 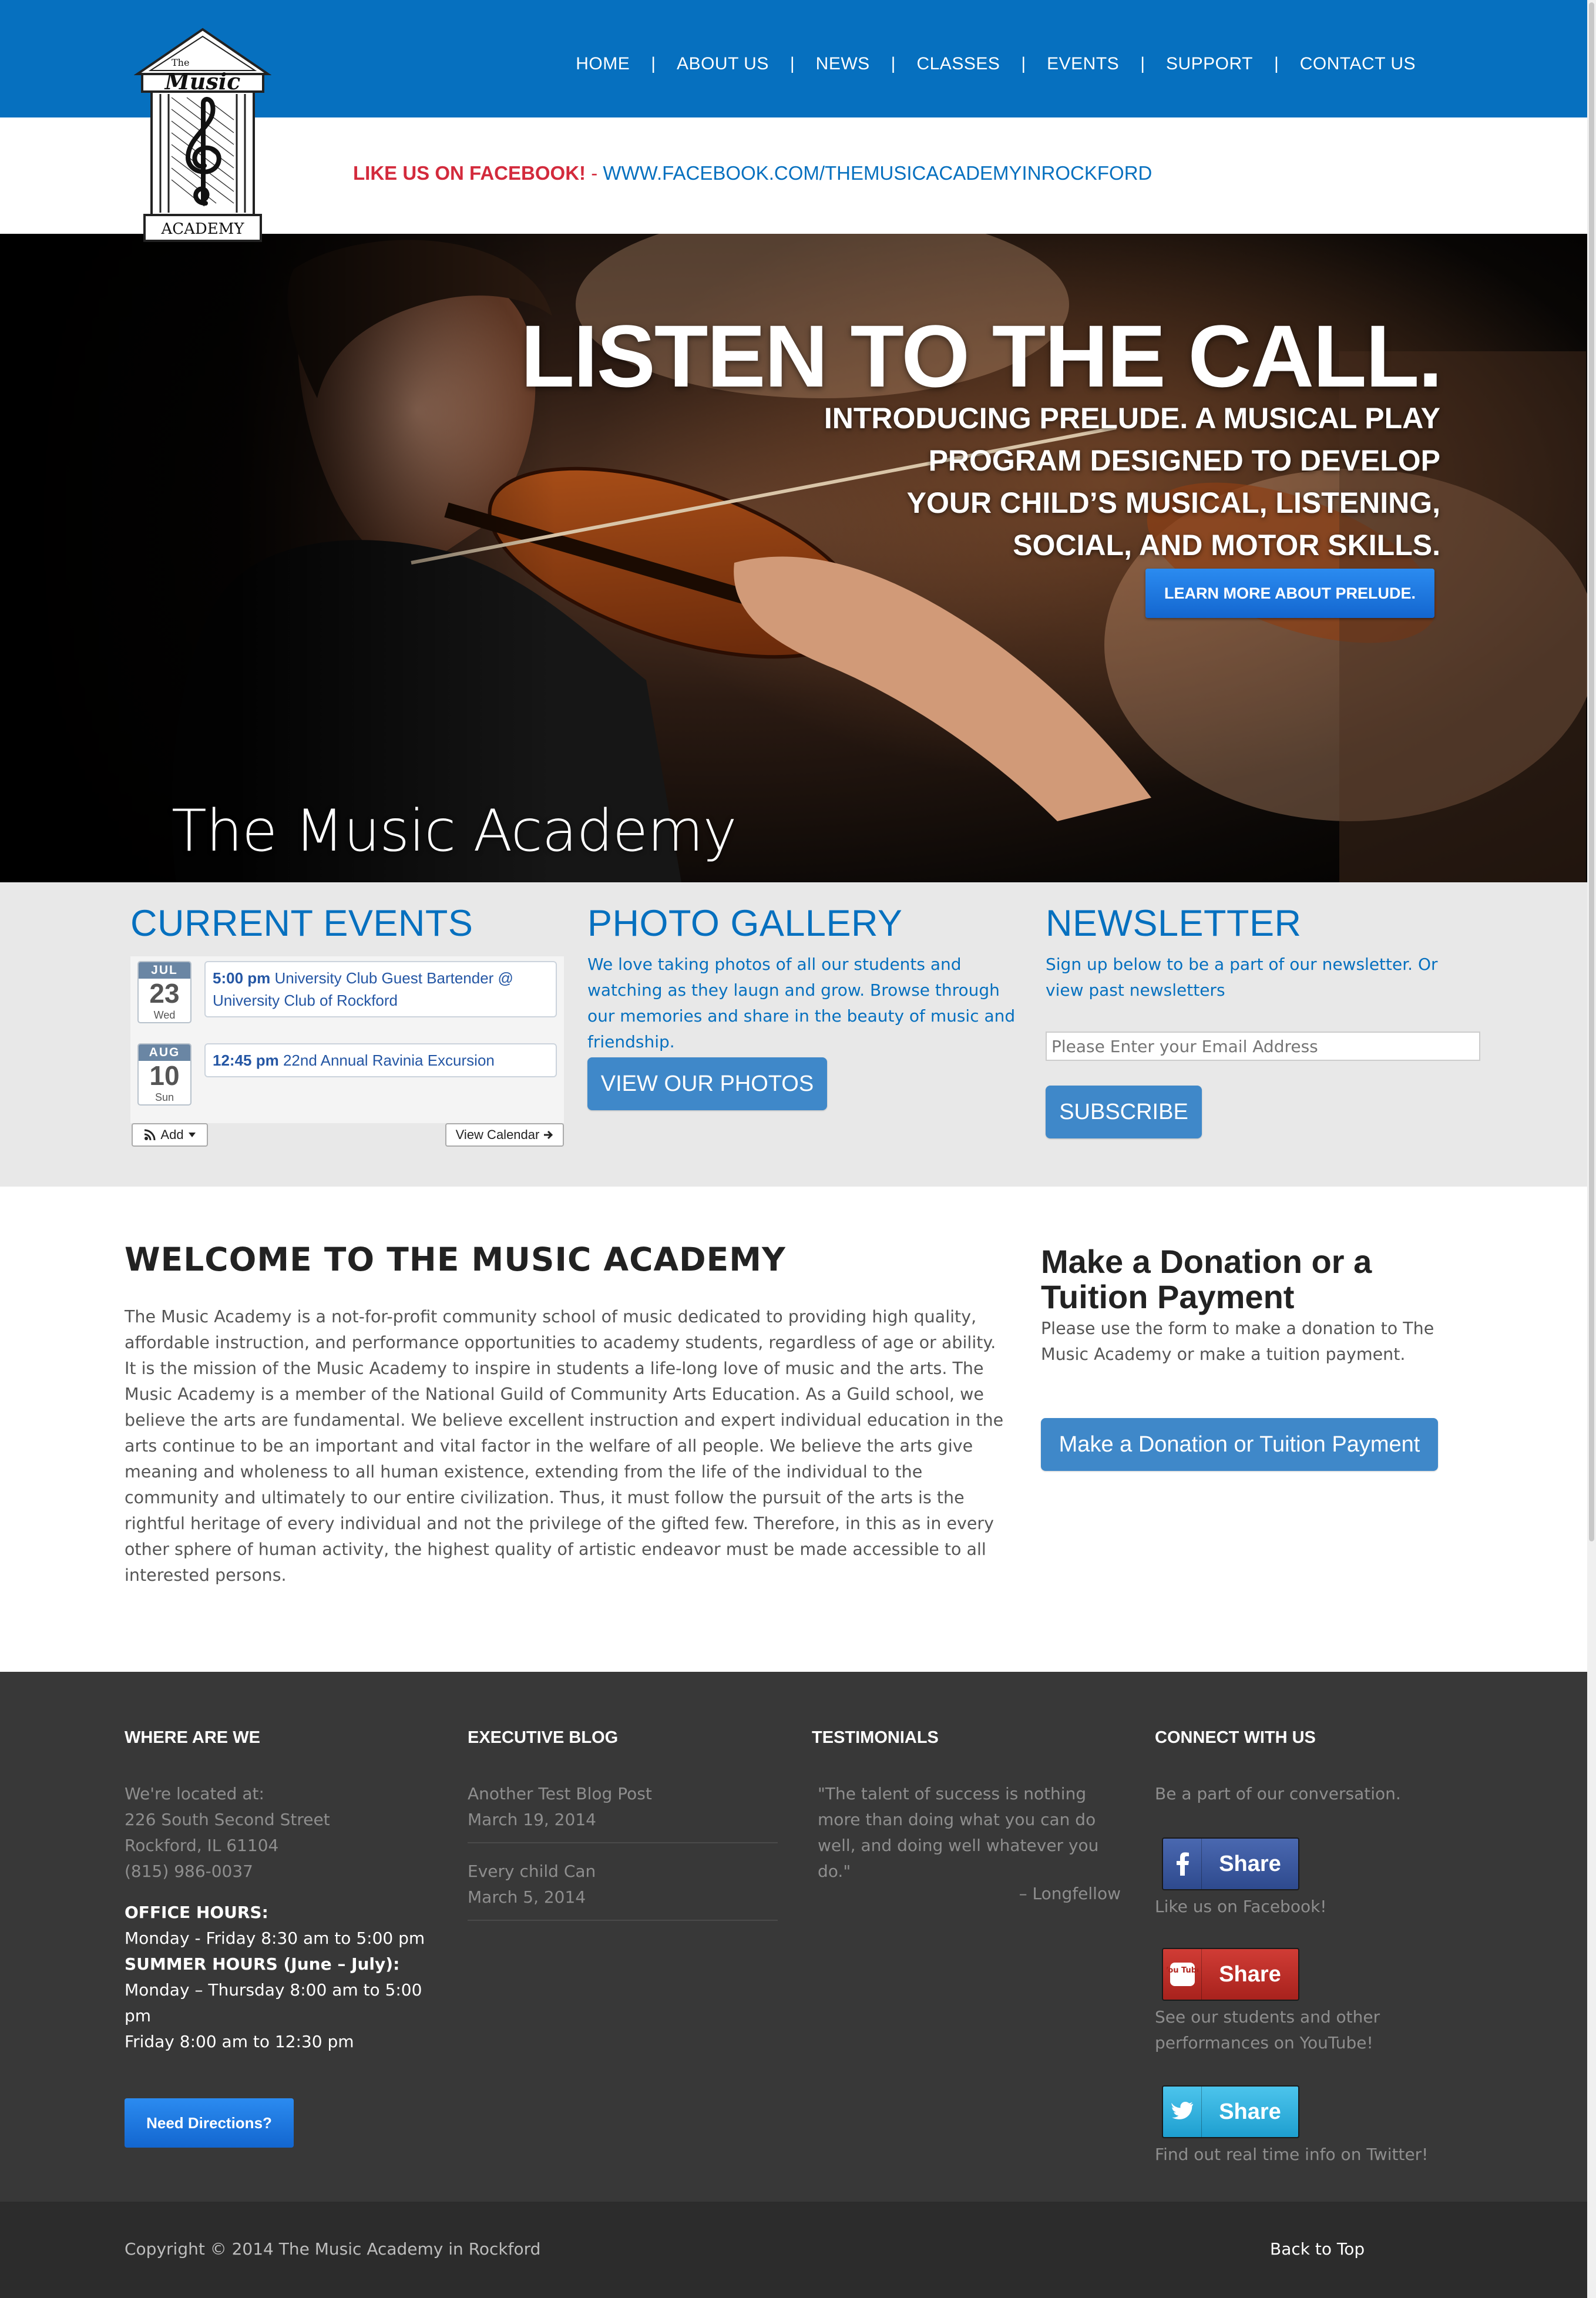 What do you see at coordinates (455, 1260) in the screenshot?
I see `welcome-title: WELCOME TO THE MUSIC ACADEMY` at bounding box center [455, 1260].